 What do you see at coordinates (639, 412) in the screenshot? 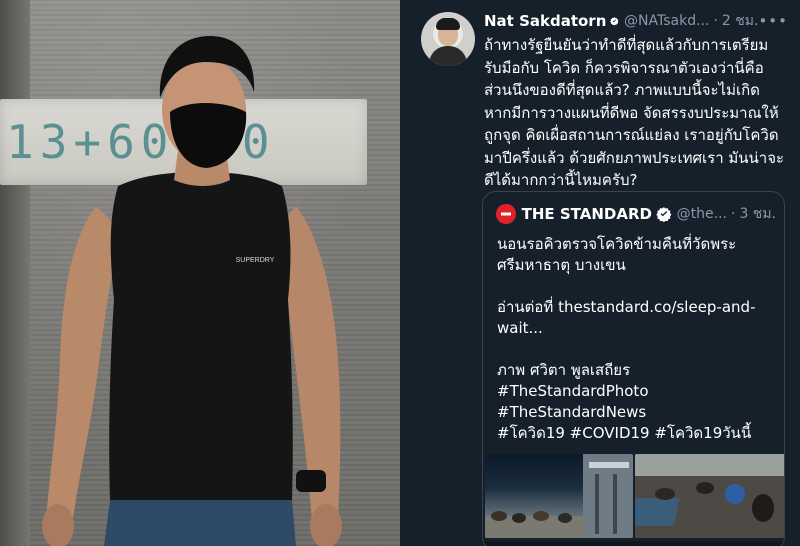
I see `hashtag-line: #TheStandardNews` at bounding box center [639, 412].